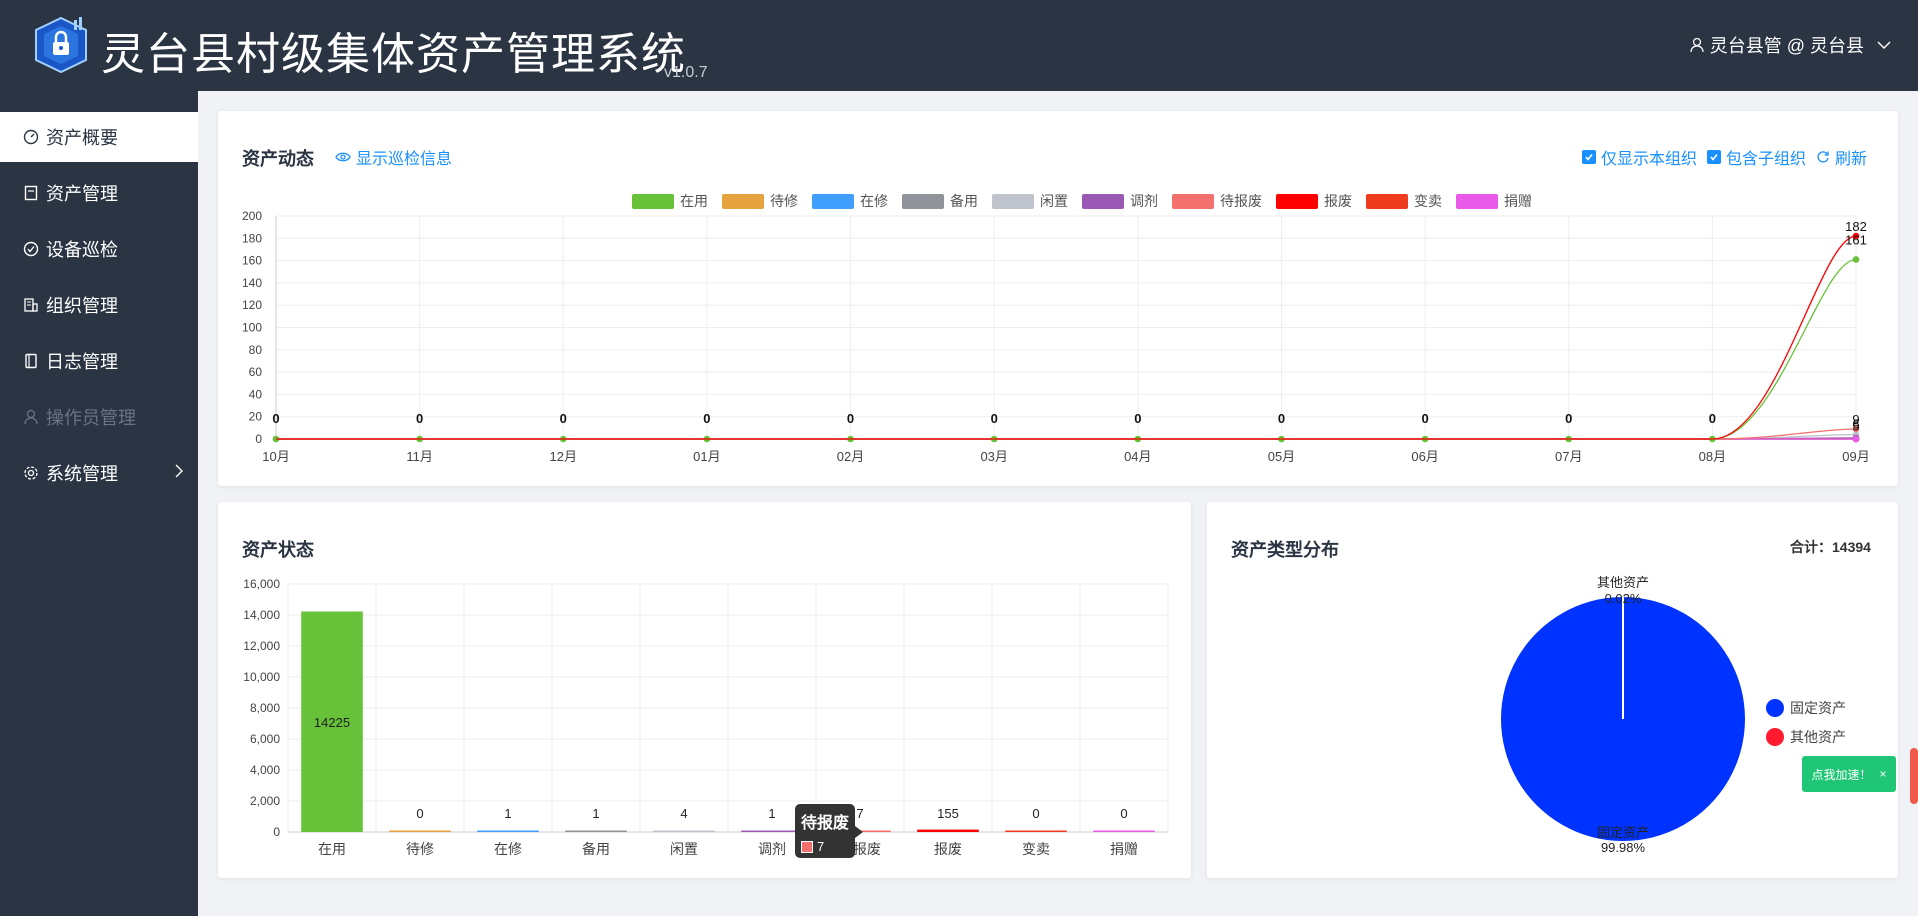 The height and width of the screenshot is (916, 1918). I want to click on refresh-icon, so click(1823, 157).